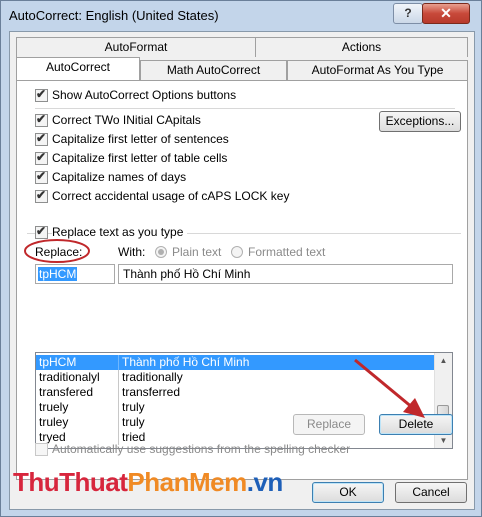 This screenshot has height=517, width=482. Describe the element at coordinates (161, 252) in the screenshot. I see `plain-text-radio` at that location.